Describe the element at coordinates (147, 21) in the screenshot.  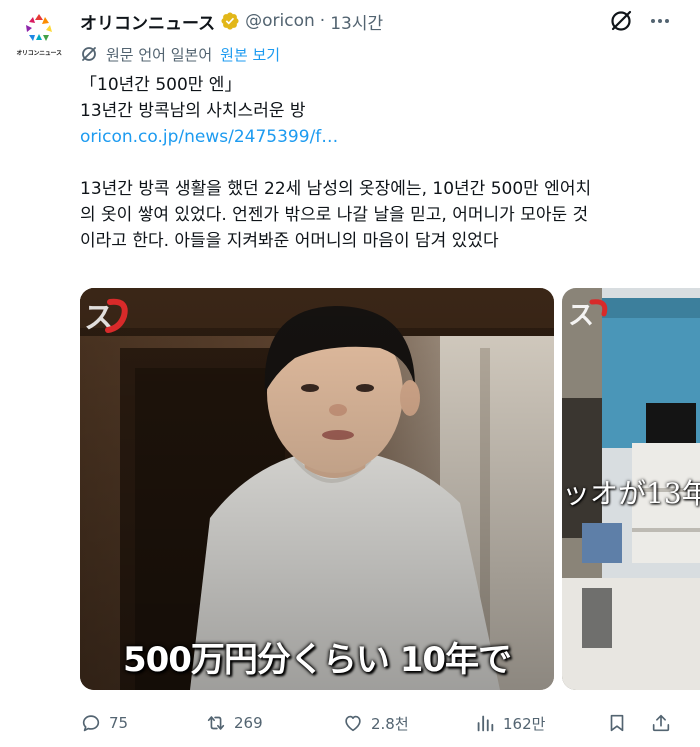
I see `display-name: オリコンニュース` at that location.